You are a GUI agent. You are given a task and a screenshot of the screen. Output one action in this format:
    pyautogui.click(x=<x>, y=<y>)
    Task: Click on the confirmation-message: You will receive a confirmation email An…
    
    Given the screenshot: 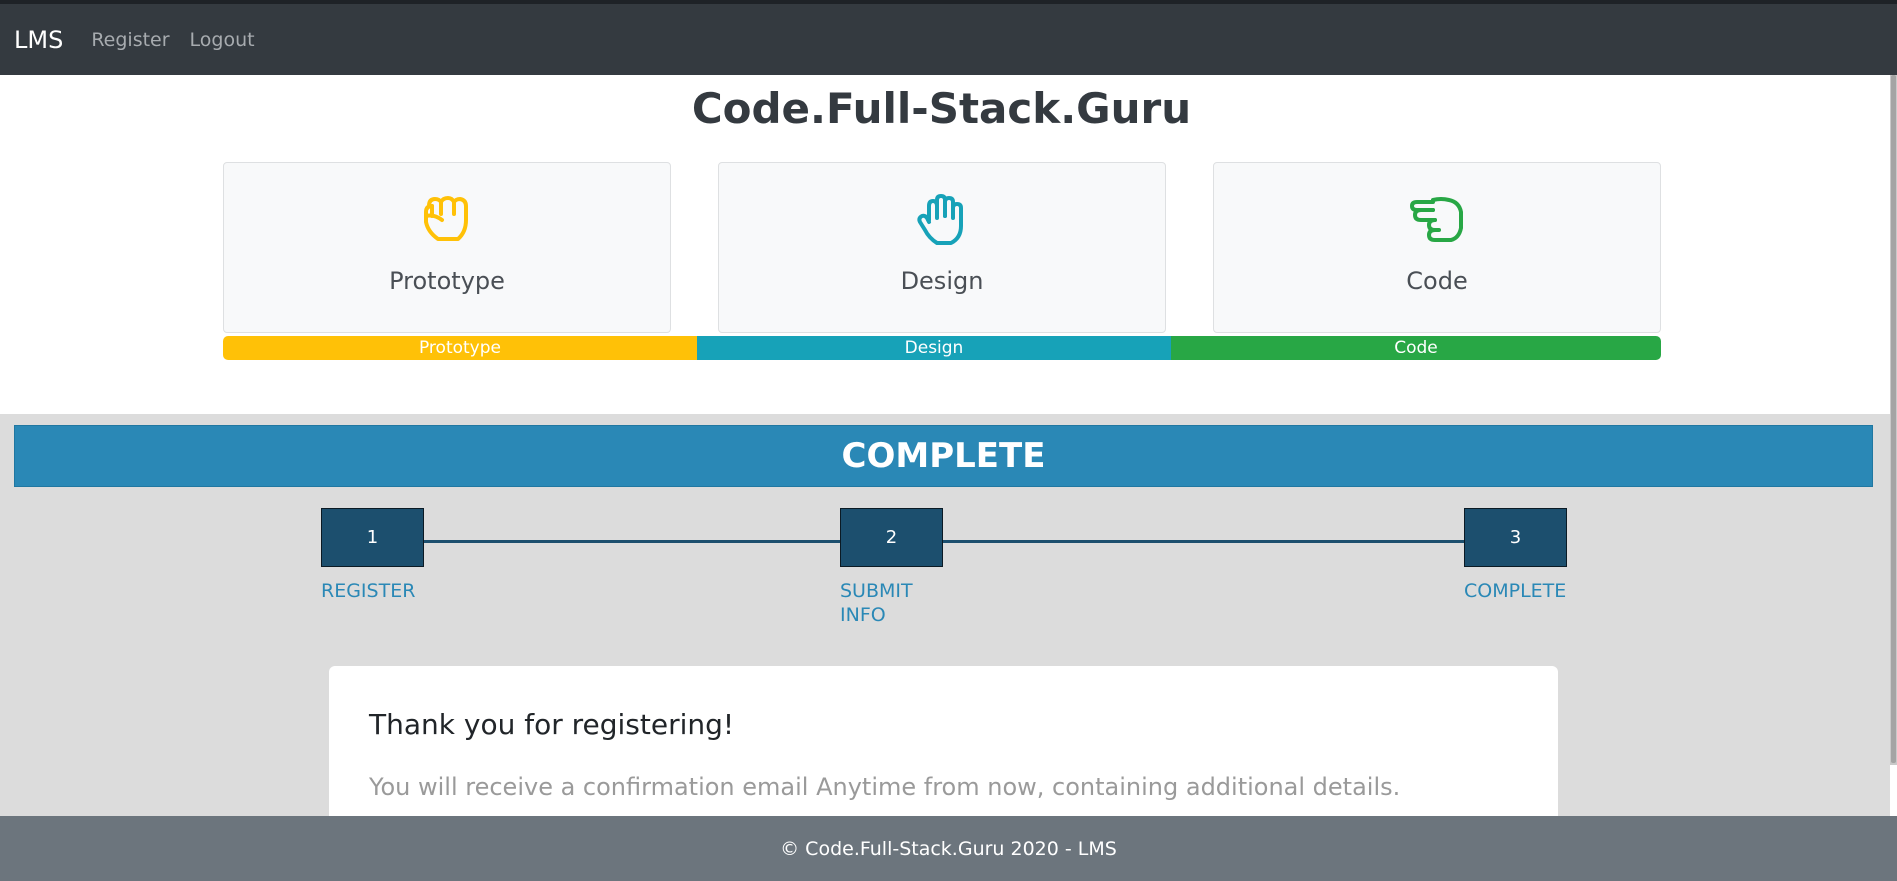 What is the action you would take?
    pyautogui.click(x=885, y=787)
    